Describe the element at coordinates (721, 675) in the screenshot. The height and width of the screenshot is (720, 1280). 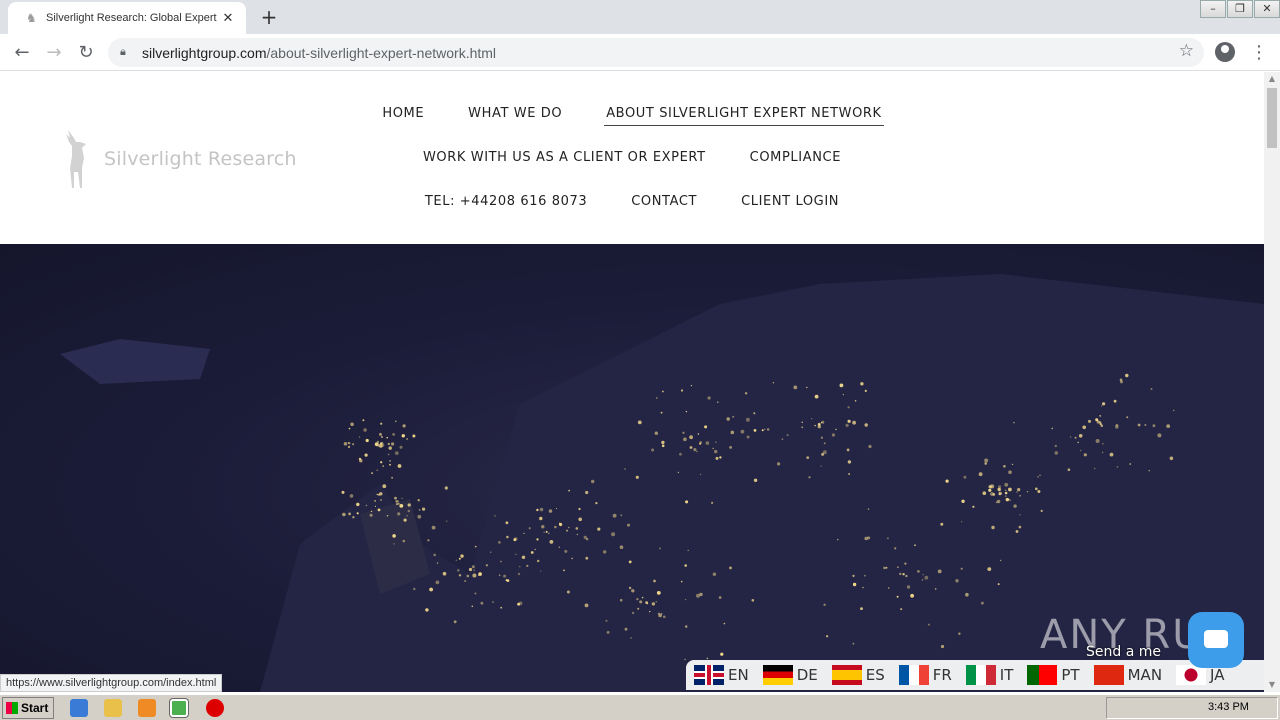
I see `lang-en: EN` at that location.